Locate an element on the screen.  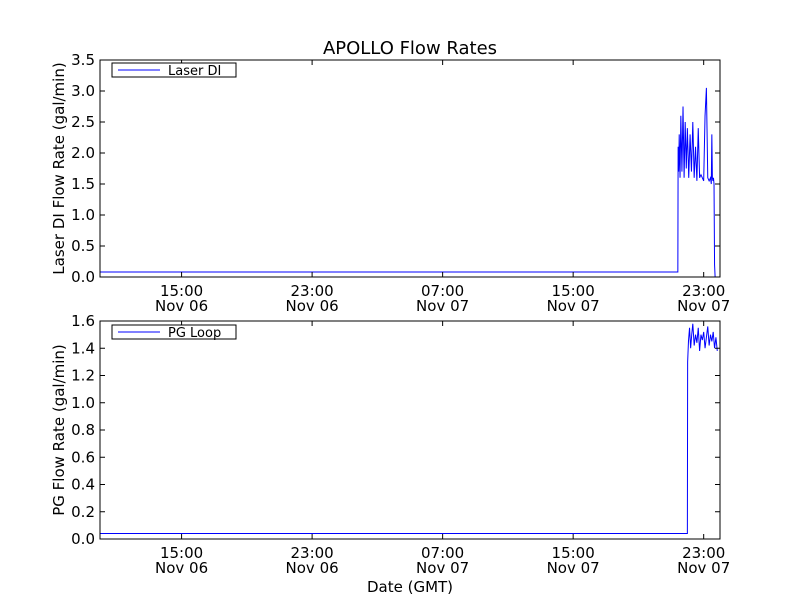
y-tick-label: 1.5 is located at coordinates (83, 184).